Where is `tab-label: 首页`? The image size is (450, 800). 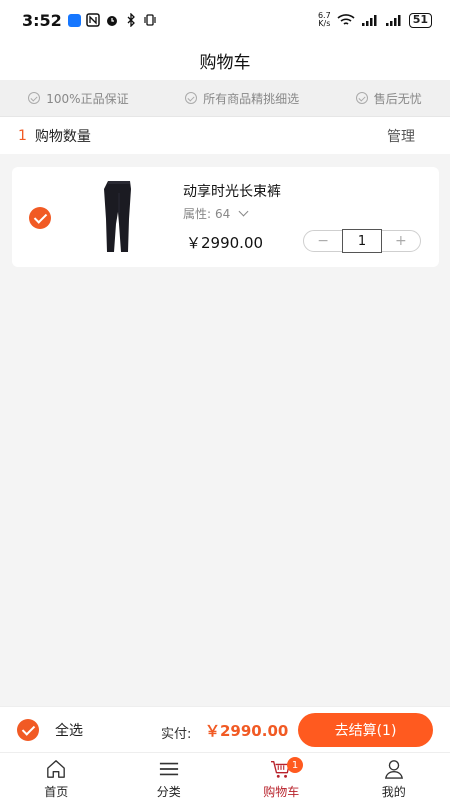 tab-label: 首页 is located at coordinates (56, 792).